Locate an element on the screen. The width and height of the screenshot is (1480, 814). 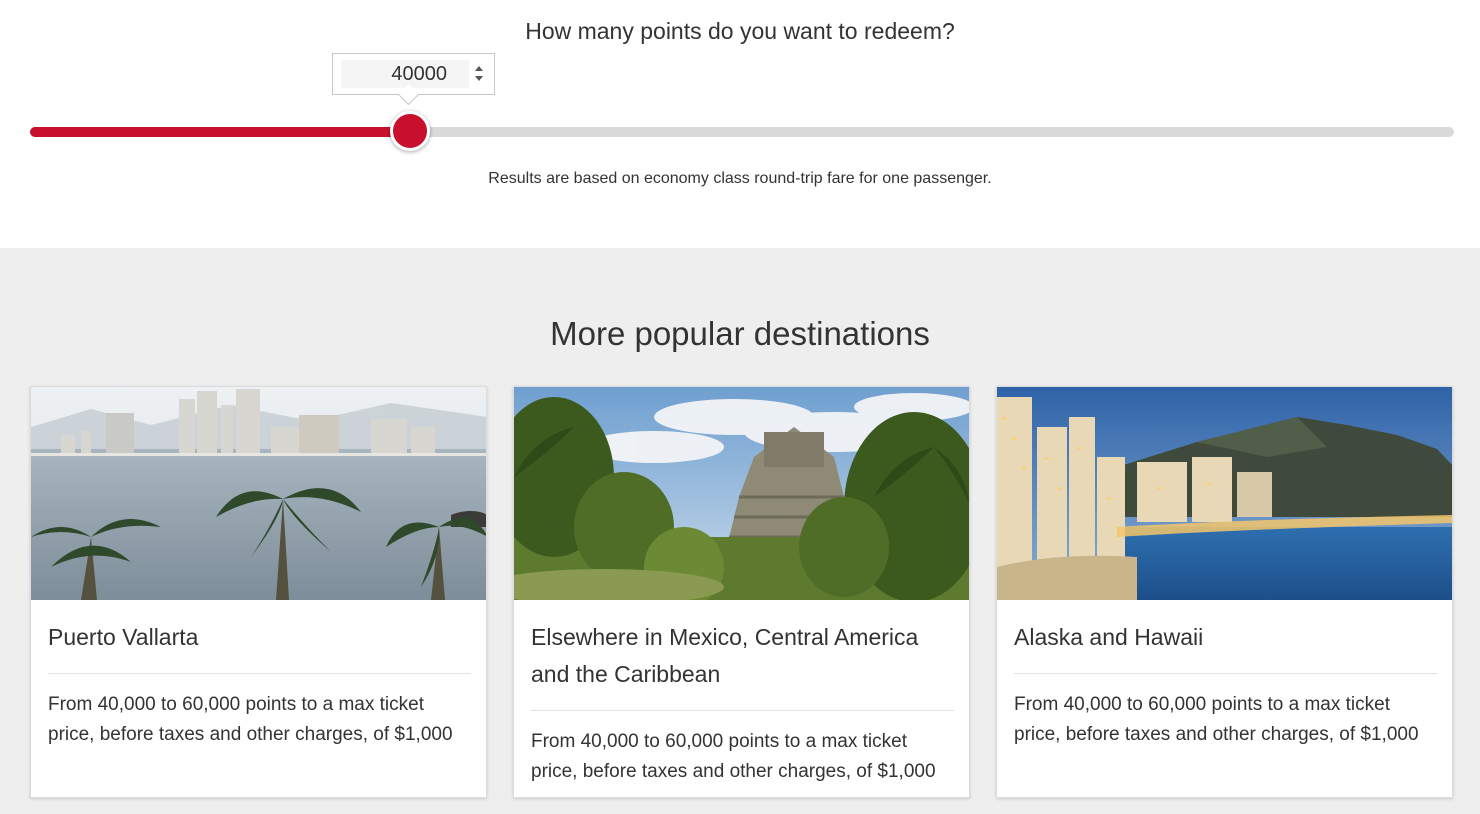
spinner-up-icon is located at coordinates (479, 68).